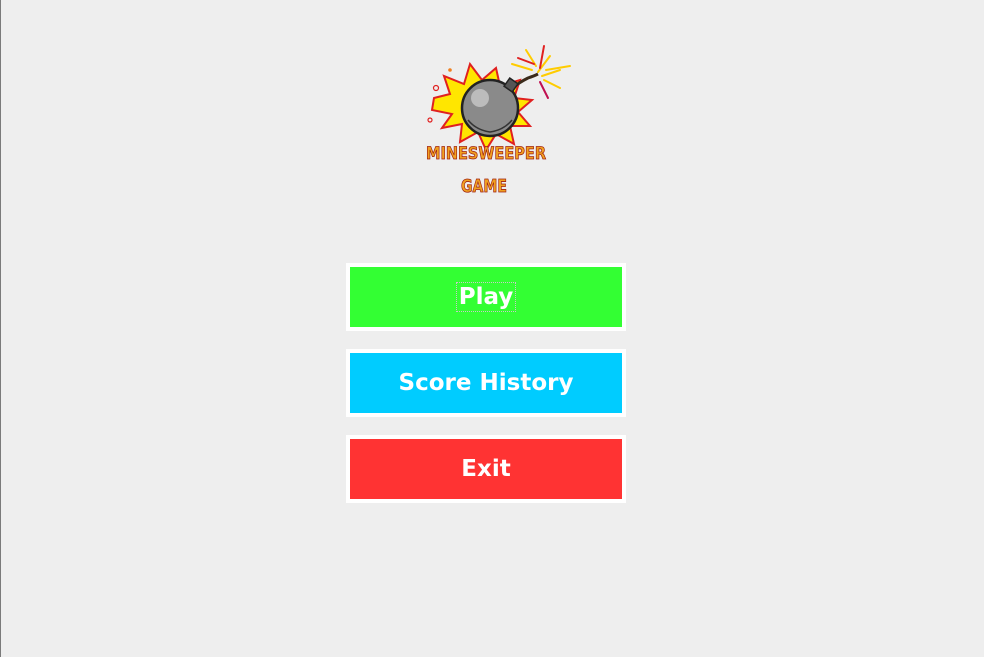  I want to click on exit-button-label: Exit, so click(486, 469).